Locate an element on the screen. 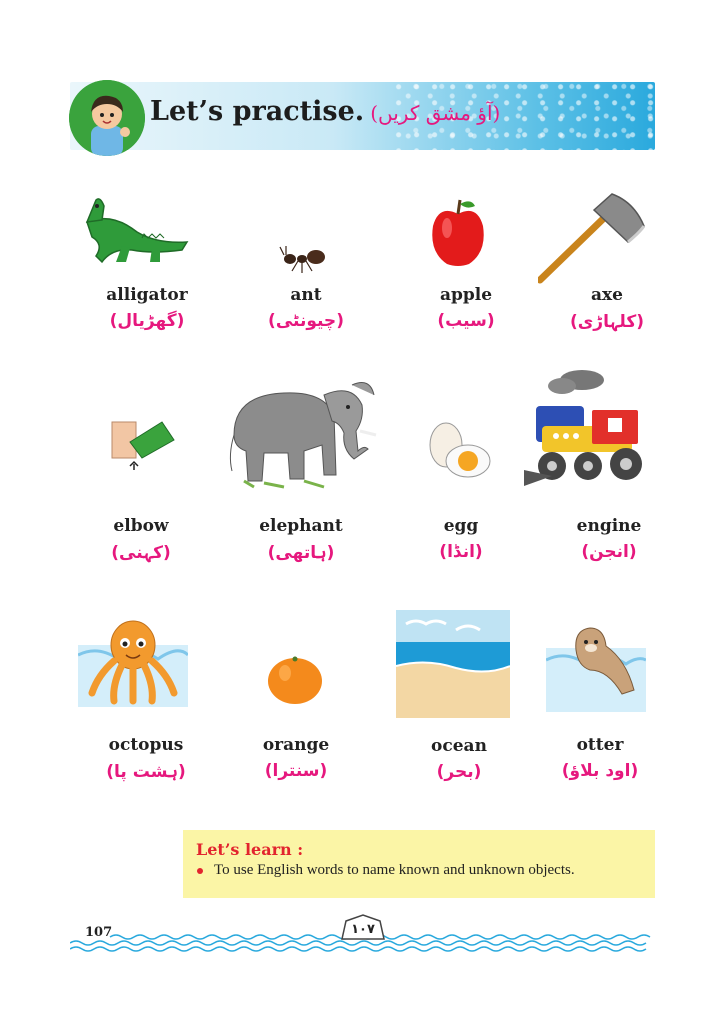 This screenshot has height=1024, width=724. elephant-icon is located at coordinates (303, 435).